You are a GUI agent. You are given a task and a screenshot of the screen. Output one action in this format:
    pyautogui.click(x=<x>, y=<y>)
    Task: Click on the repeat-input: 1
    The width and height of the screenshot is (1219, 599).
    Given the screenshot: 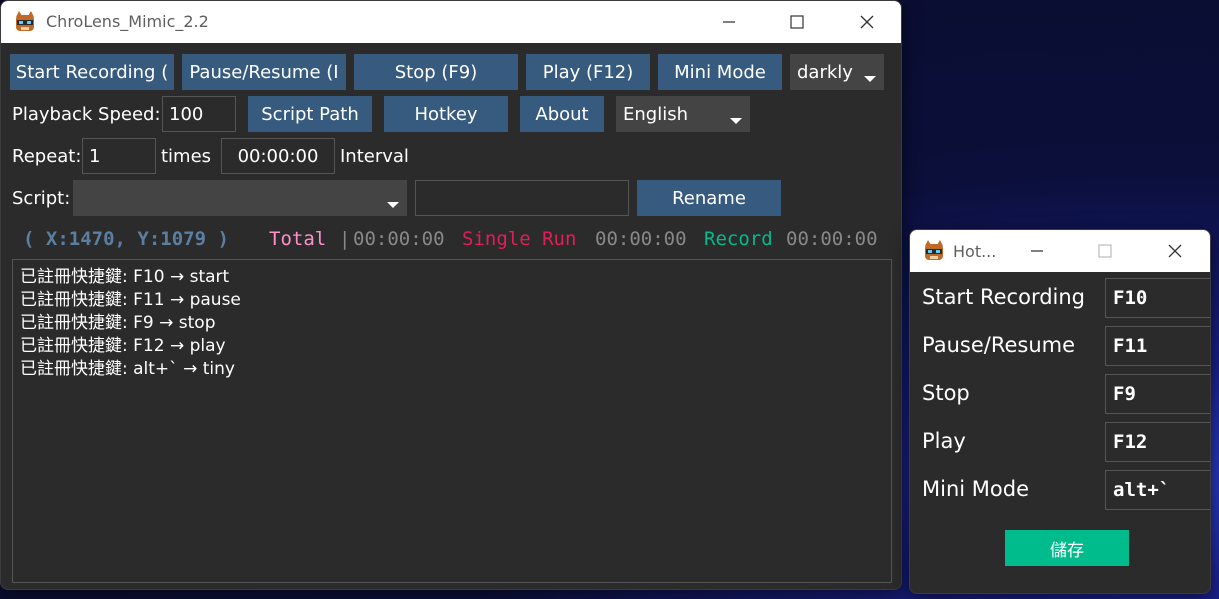 What is the action you would take?
    pyautogui.click(x=119, y=156)
    